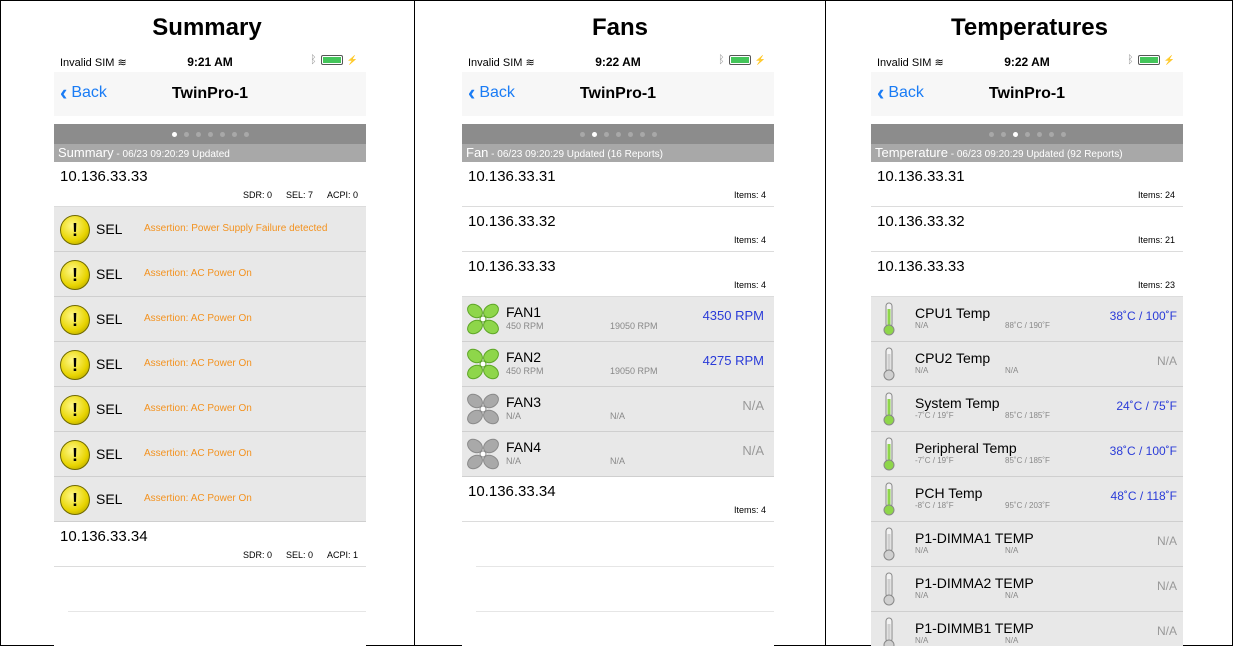 The height and width of the screenshot is (646, 1233). I want to click on battery-icon, so click(1148, 60).